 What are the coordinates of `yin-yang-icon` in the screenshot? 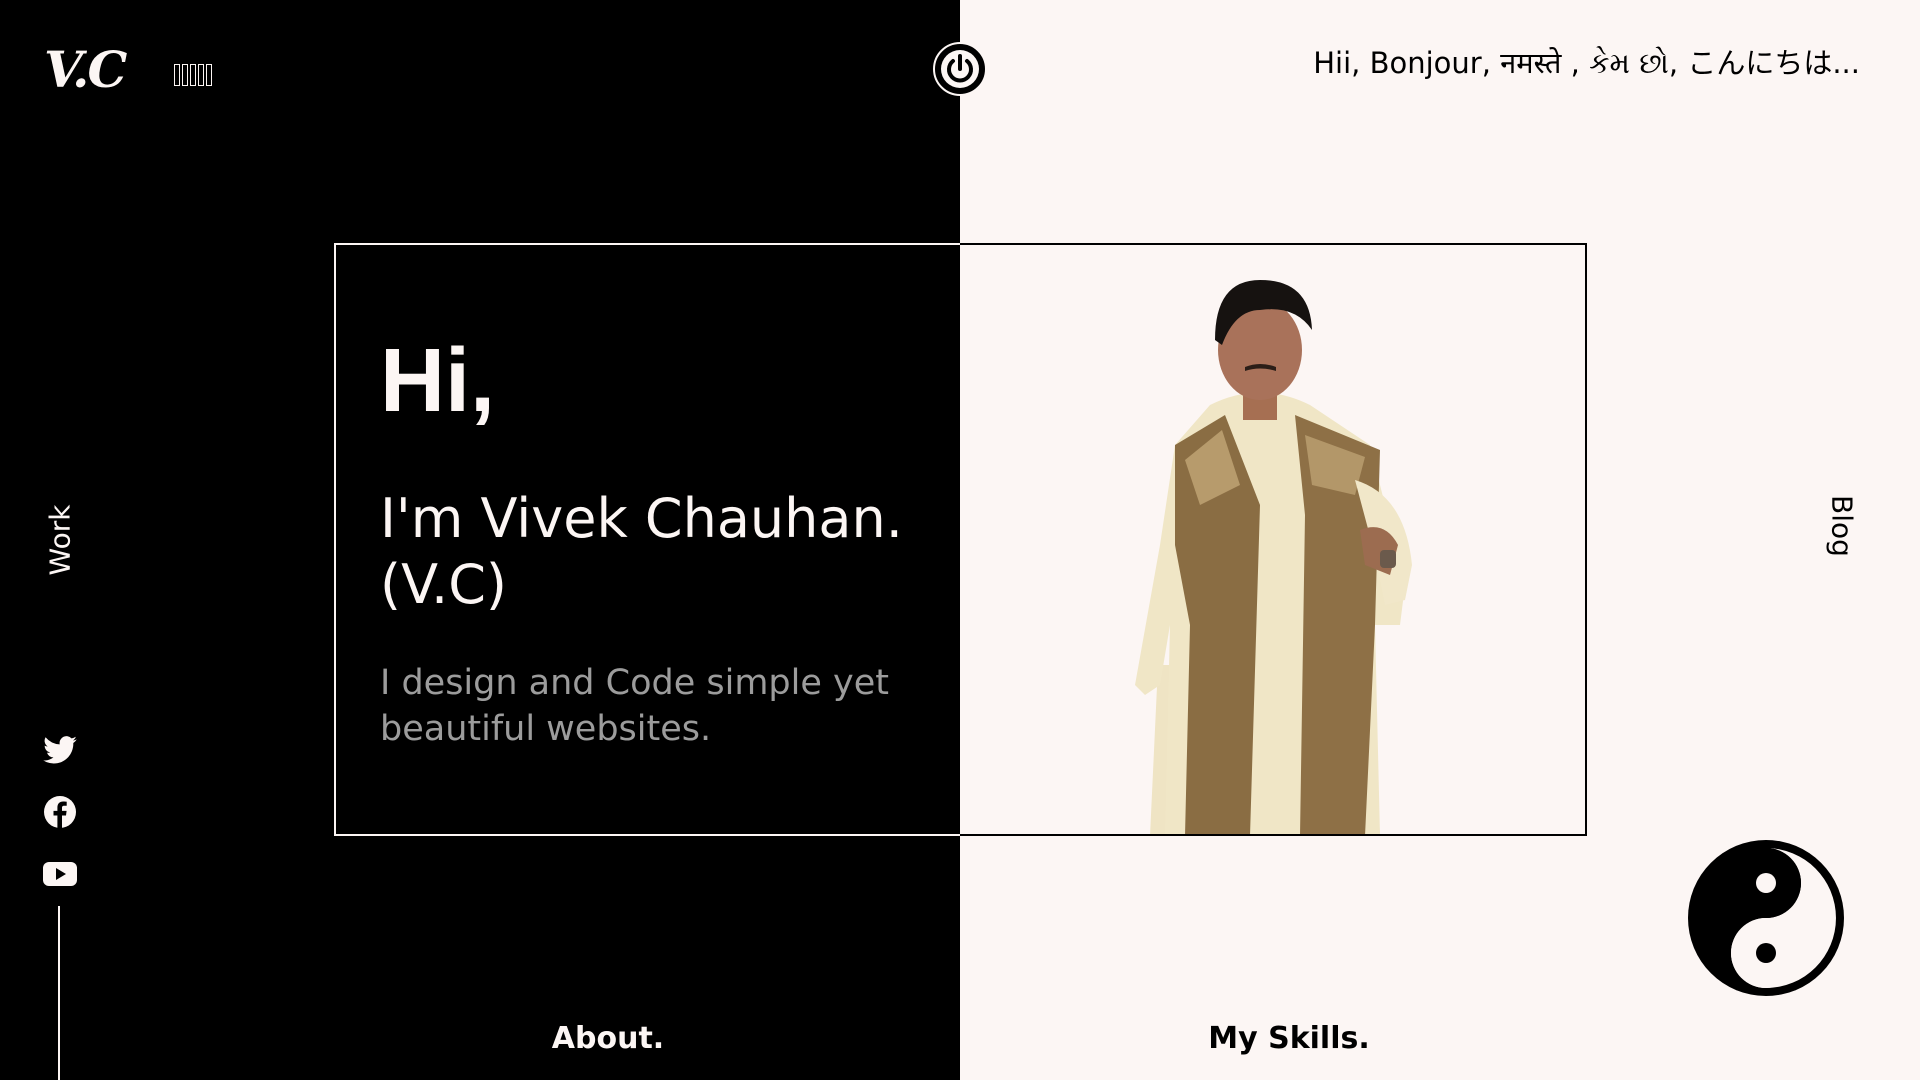 It's located at (1766, 918).